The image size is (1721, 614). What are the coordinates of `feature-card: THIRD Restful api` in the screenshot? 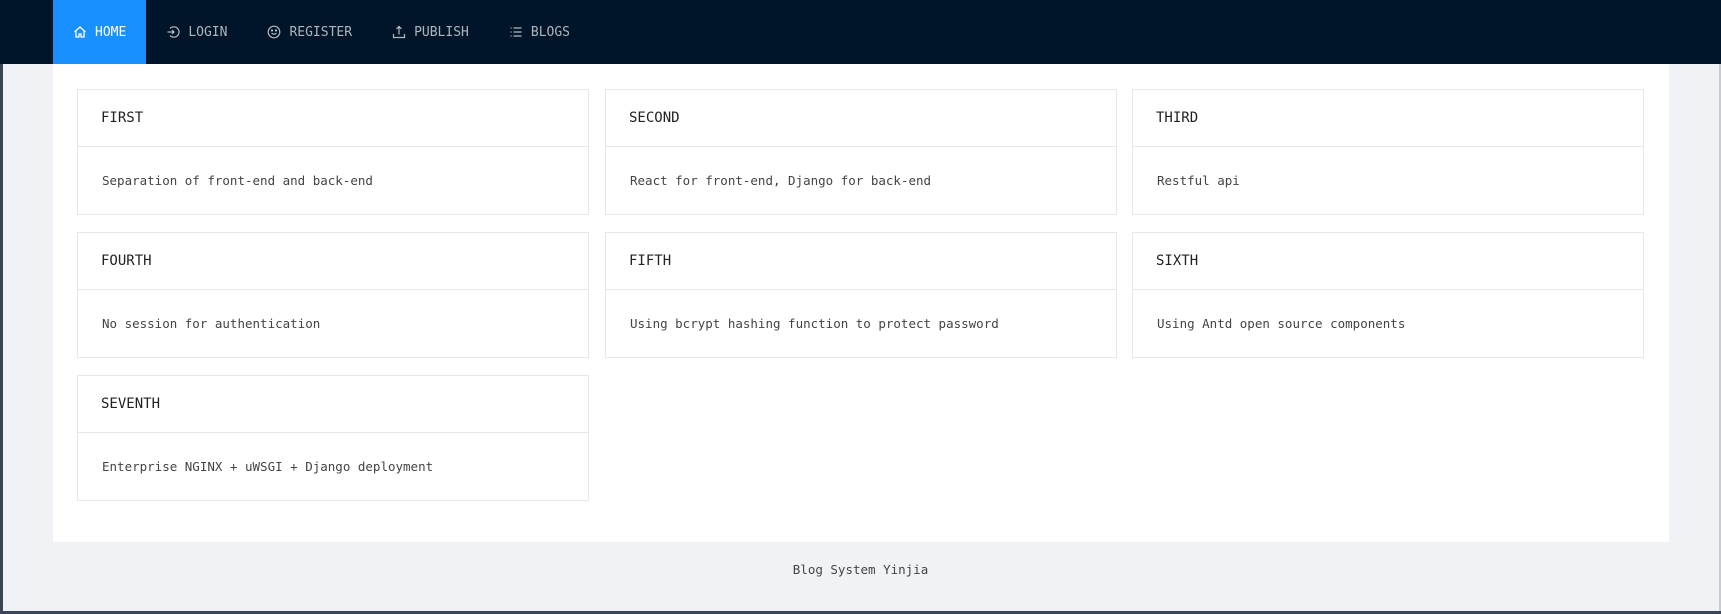 It's located at (1388, 152).